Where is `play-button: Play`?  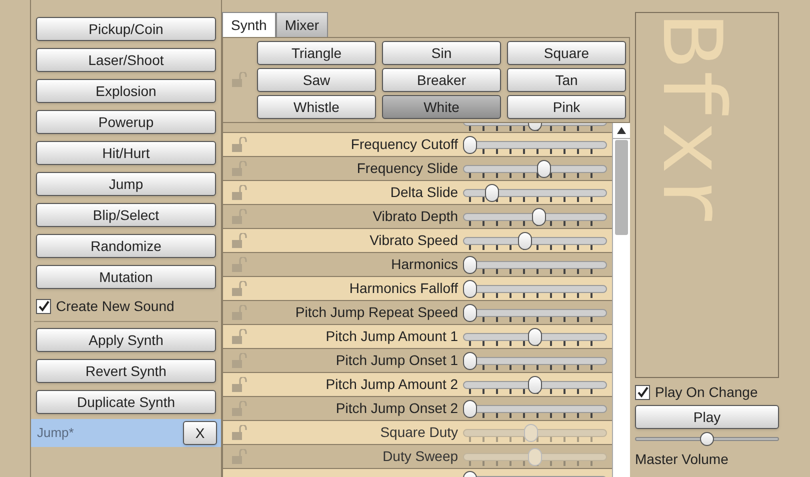 play-button: Play is located at coordinates (707, 417).